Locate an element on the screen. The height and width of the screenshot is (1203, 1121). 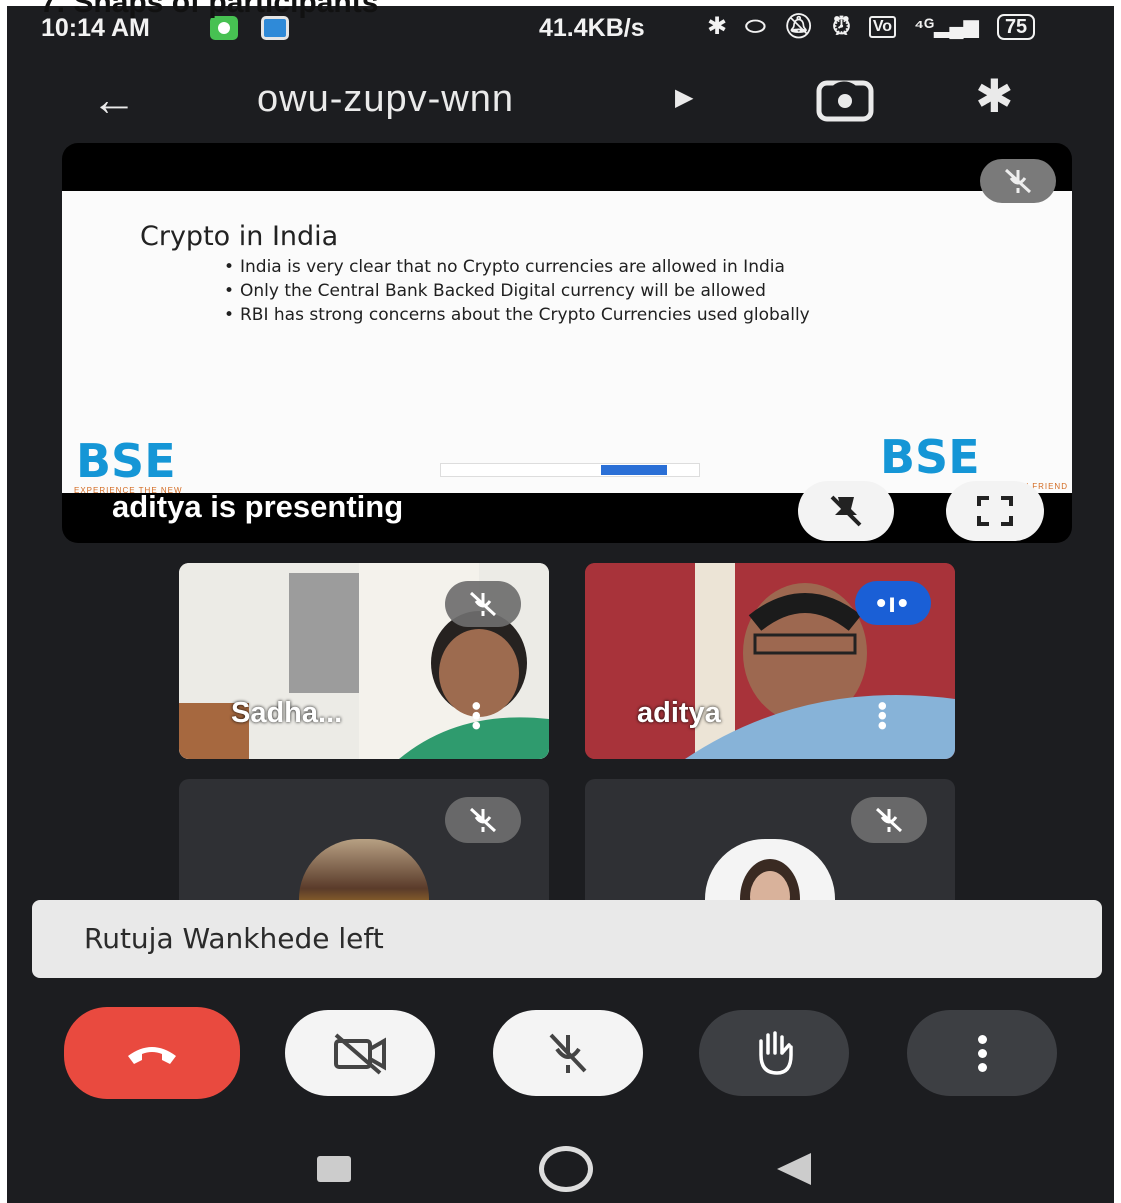
raise-hand-button is located at coordinates (774, 1053).